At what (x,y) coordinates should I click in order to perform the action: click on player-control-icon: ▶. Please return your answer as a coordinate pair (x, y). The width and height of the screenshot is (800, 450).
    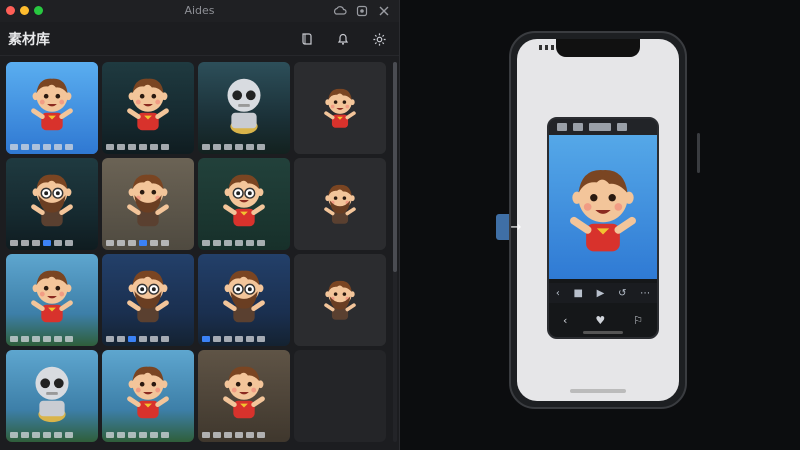
    Looking at the image, I should click on (601, 293).